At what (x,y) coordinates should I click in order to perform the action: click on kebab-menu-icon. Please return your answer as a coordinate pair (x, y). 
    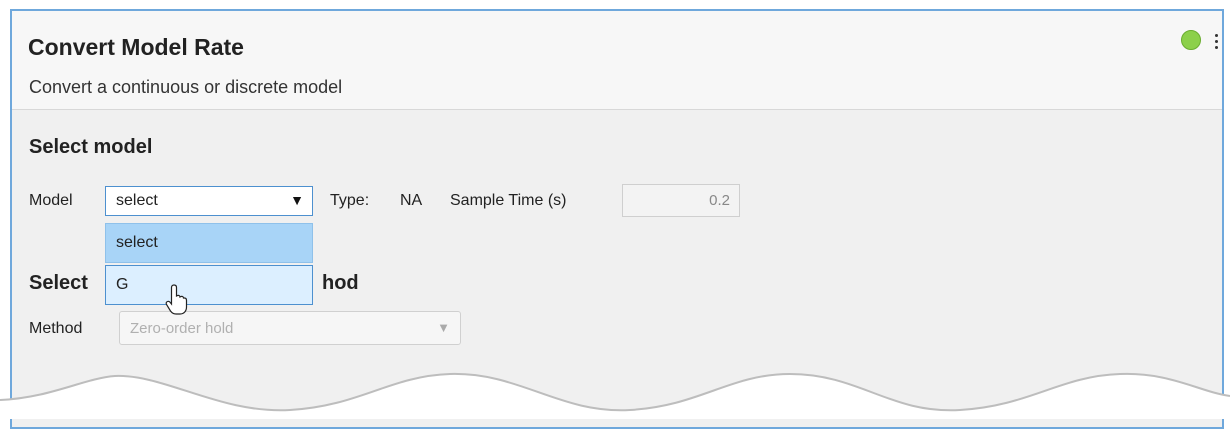
    Looking at the image, I should click on (1217, 42).